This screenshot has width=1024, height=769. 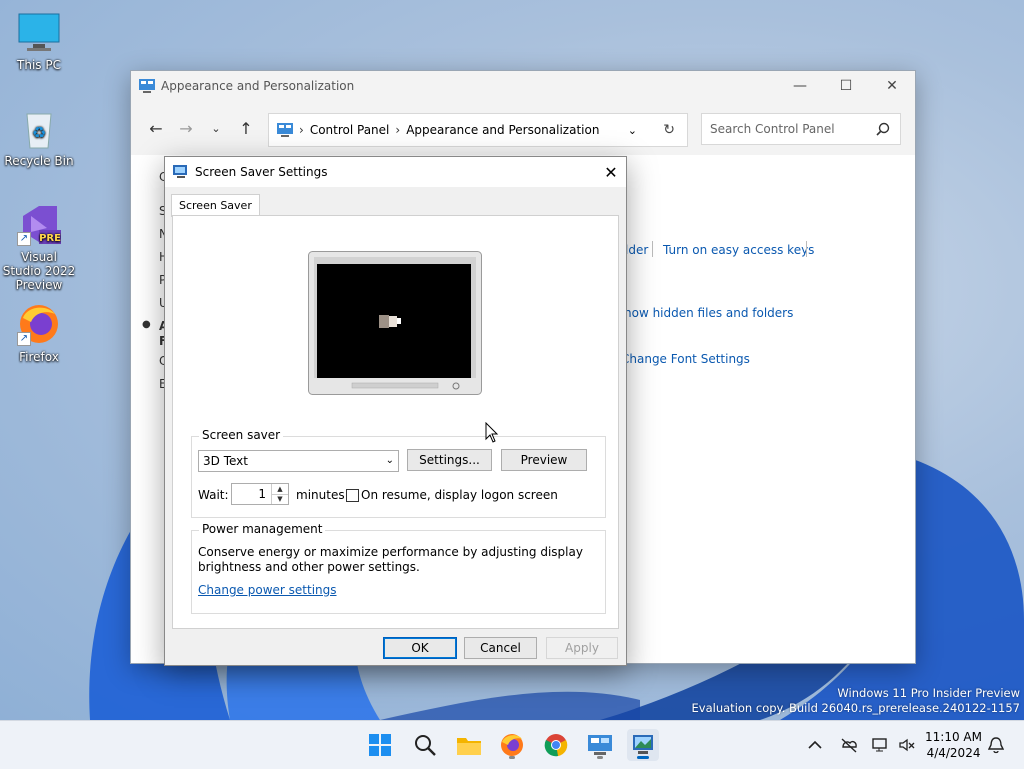 What do you see at coordinates (39, 224) in the screenshot?
I see `visual-studio-icon: PRE ↗` at bounding box center [39, 224].